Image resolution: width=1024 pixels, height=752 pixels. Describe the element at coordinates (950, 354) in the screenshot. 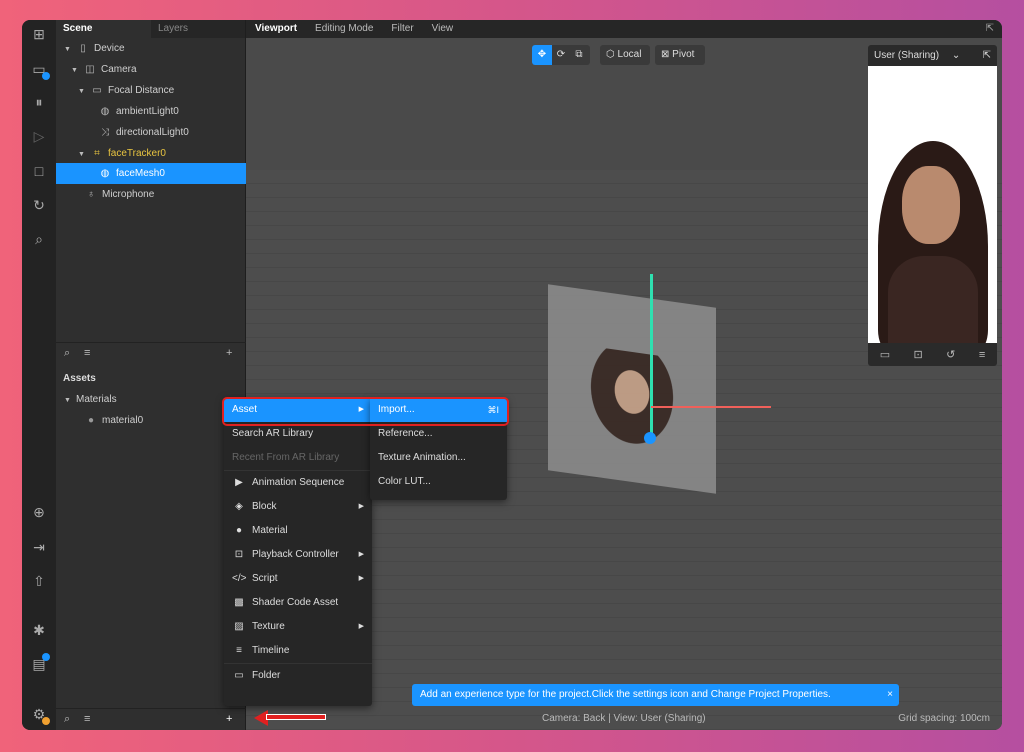

I see `rotate-device-icon: ↺` at that location.